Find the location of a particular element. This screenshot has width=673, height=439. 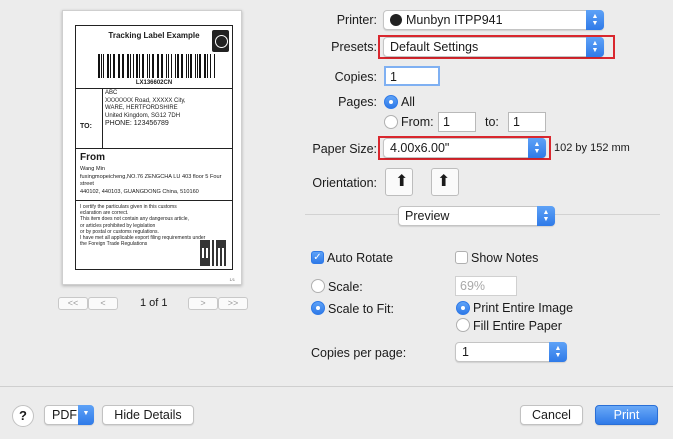

to-label: TO: is located at coordinates (86, 126).